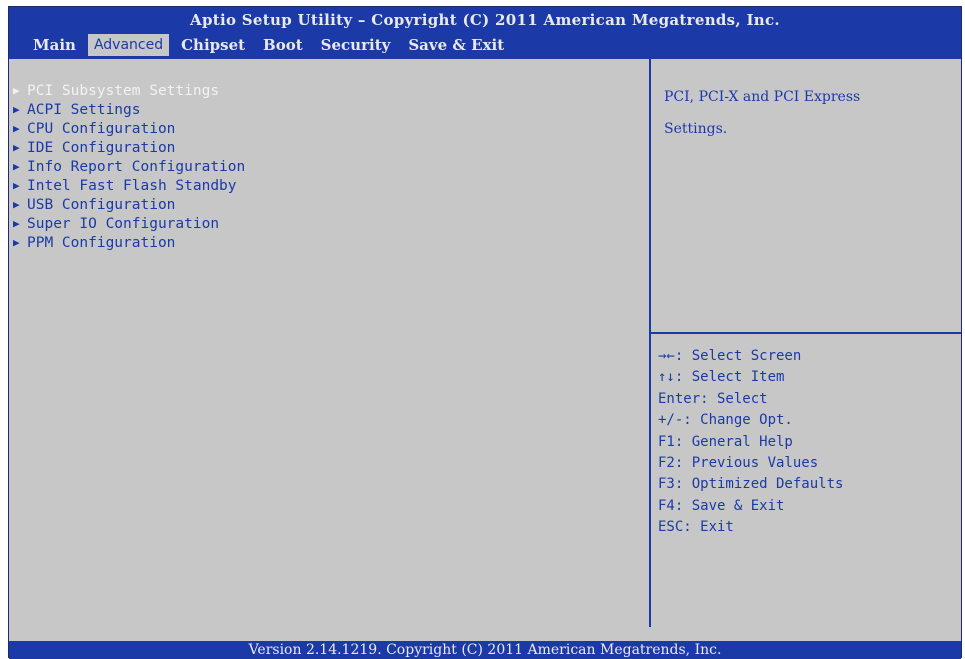 This screenshot has width=965, height=659. Describe the element at coordinates (696, 129) in the screenshot. I see `help-line: Settings.` at that location.